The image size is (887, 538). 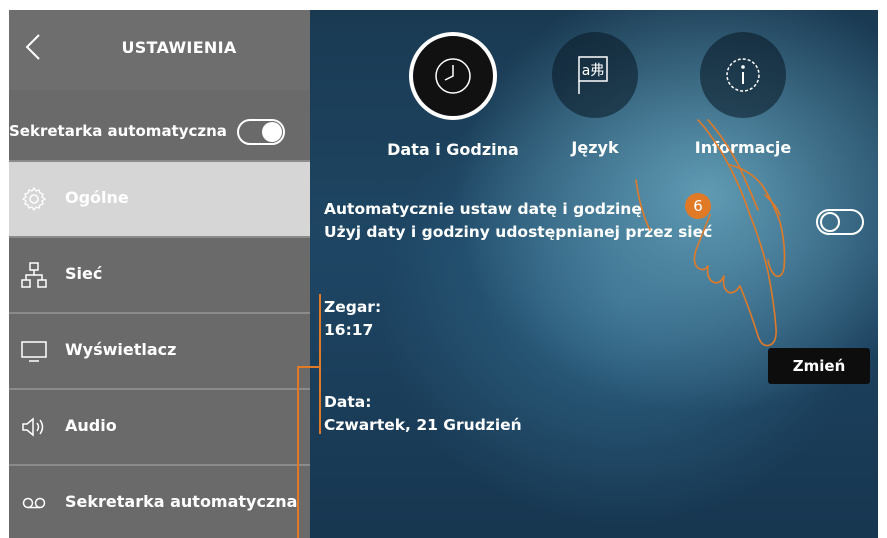 What do you see at coordinates (91, 425) in the screenshot?
I see `sidebar-item-label: Audio` at bounding box center [91, 425].